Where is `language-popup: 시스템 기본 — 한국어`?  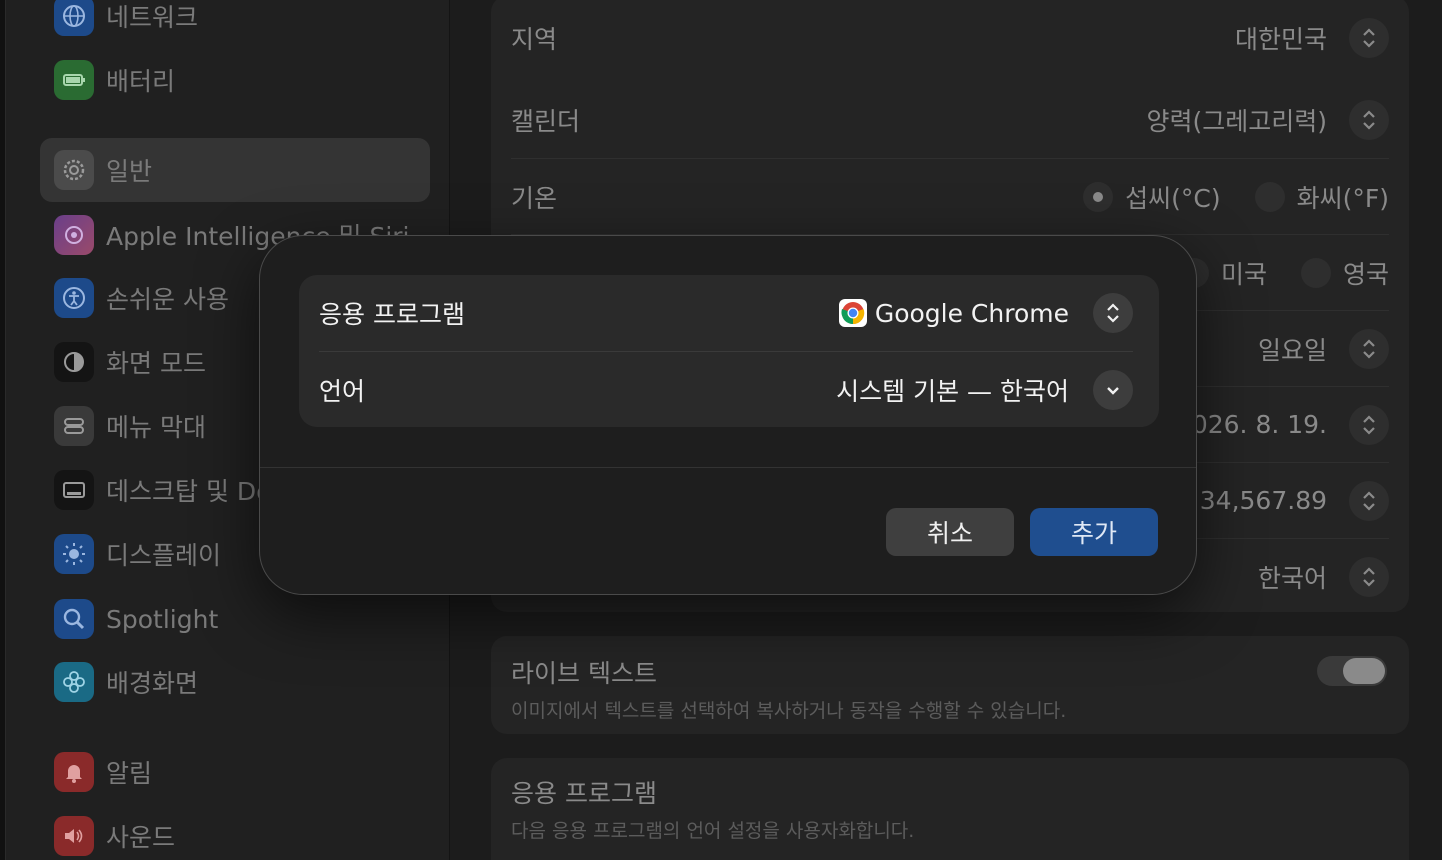 language-popup: 시스템 기본 — 한국어 is located at coordinates (984, 389).